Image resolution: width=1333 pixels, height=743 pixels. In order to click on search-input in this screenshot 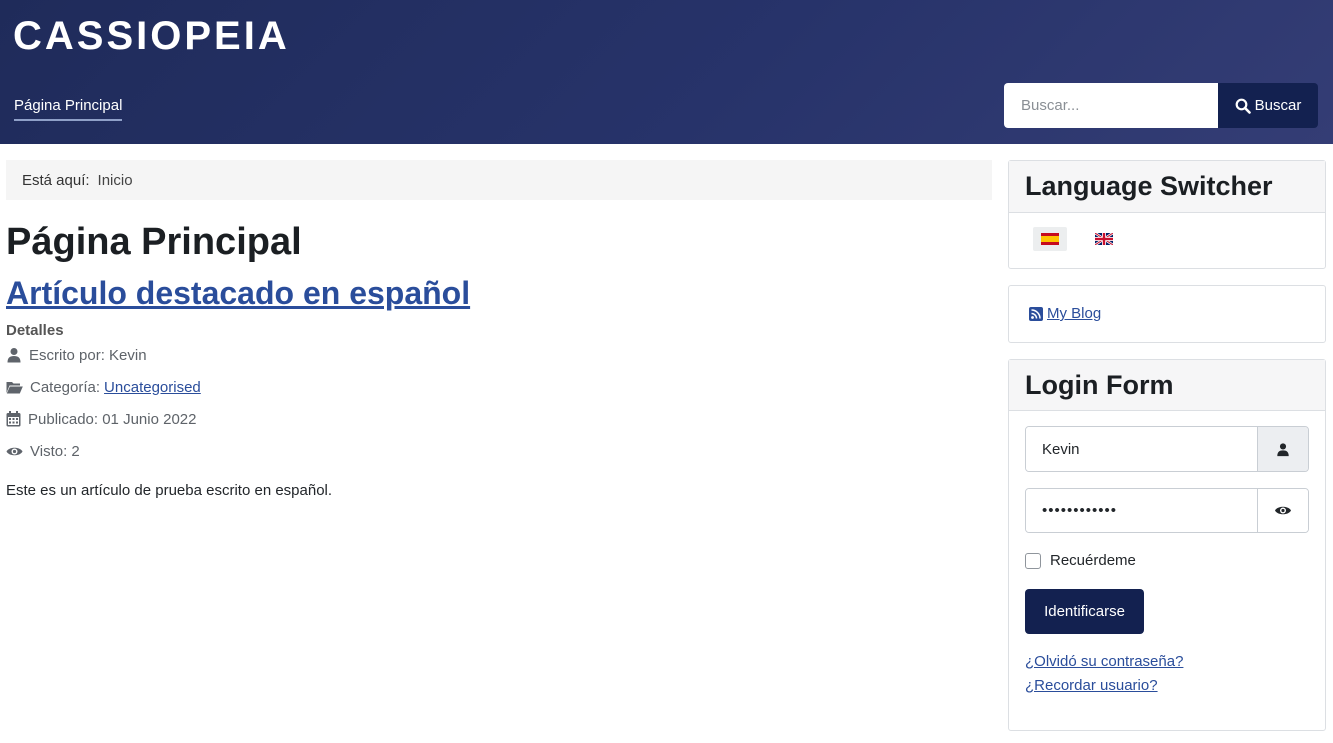, I will do `click(1111, 105)`.